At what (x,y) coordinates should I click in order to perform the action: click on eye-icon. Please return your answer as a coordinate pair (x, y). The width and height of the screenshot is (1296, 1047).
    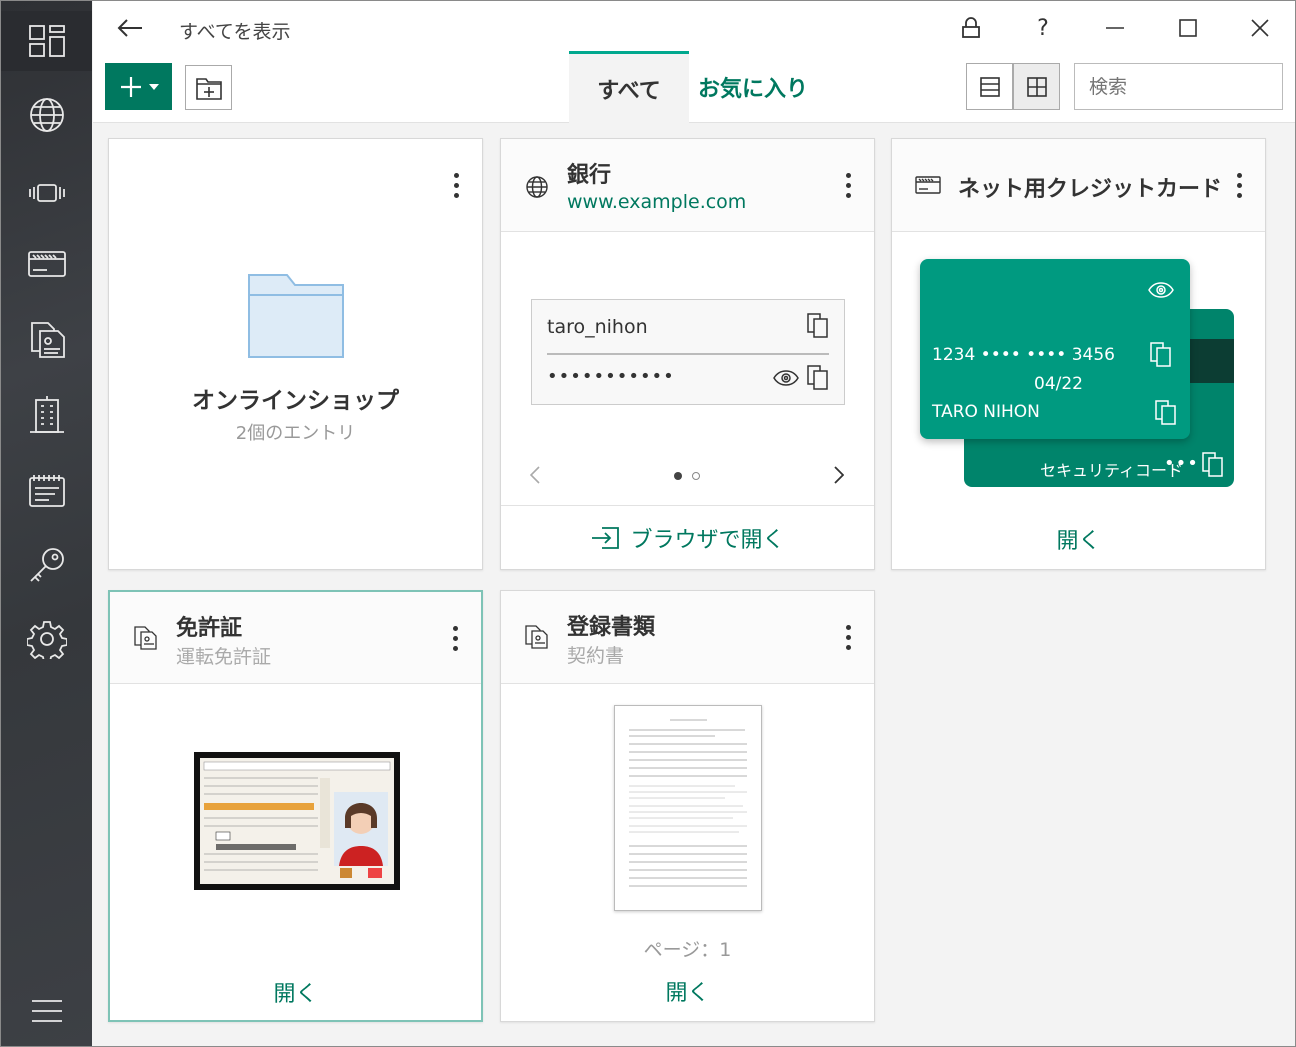
    Looking at the image, I should click on (786, 378).